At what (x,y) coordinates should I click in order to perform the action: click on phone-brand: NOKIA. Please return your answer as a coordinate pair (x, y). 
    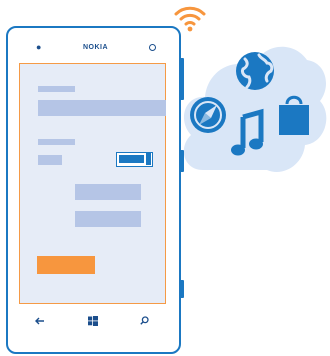
    Looking at the image, I should click on (95, 47).